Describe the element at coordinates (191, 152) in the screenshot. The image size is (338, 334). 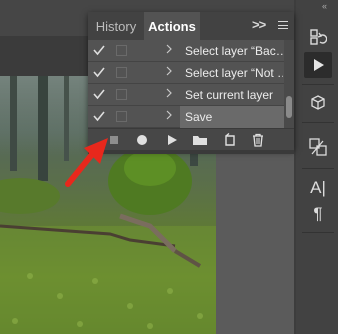
I see `panel-resize-edge` at that location.